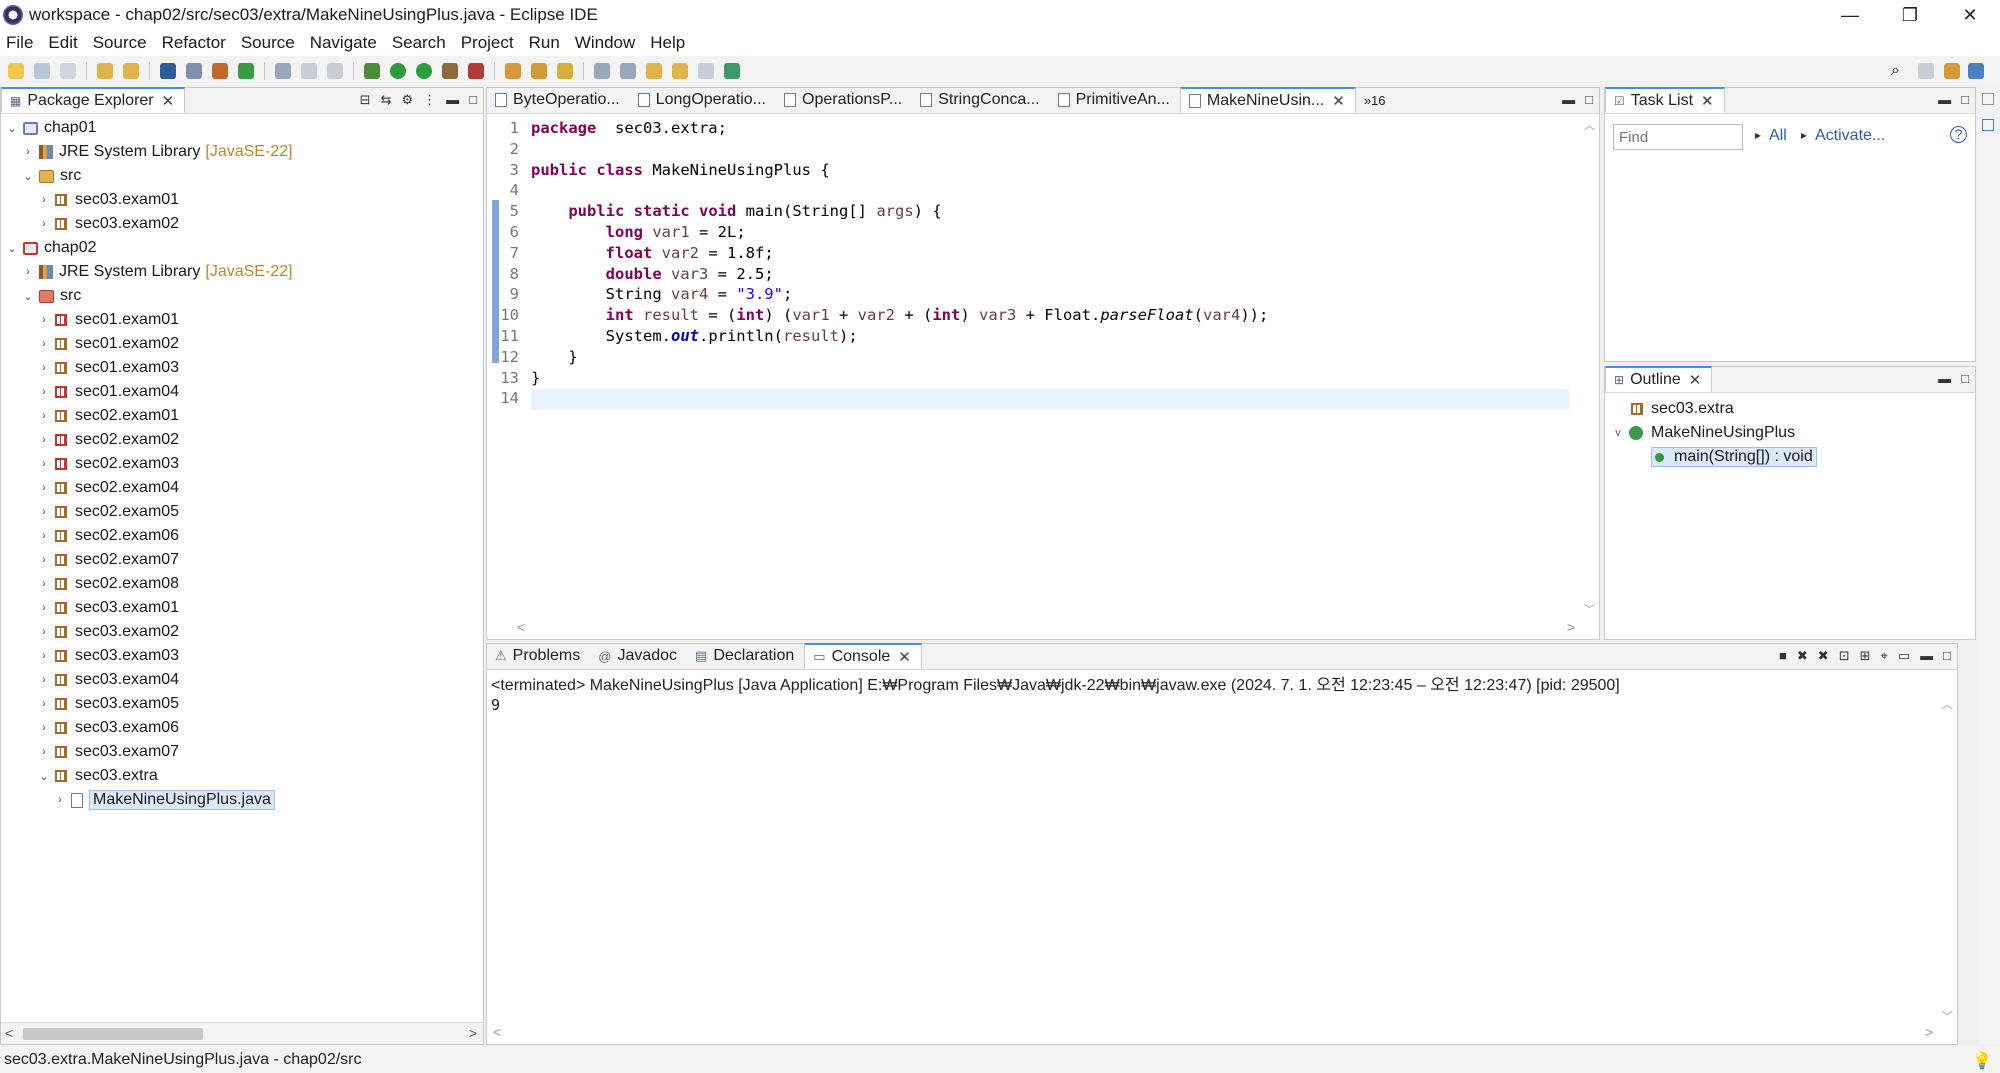 The image size is (2000, 1073). I want to click on console-output: 9, so click(495, 705).